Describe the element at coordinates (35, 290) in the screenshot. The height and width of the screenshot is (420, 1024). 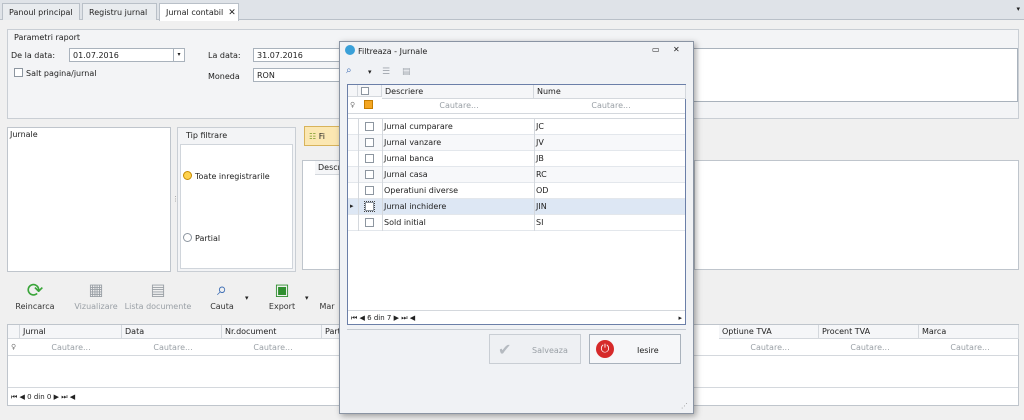
I see `refresh-icon: ⟳` at that location.